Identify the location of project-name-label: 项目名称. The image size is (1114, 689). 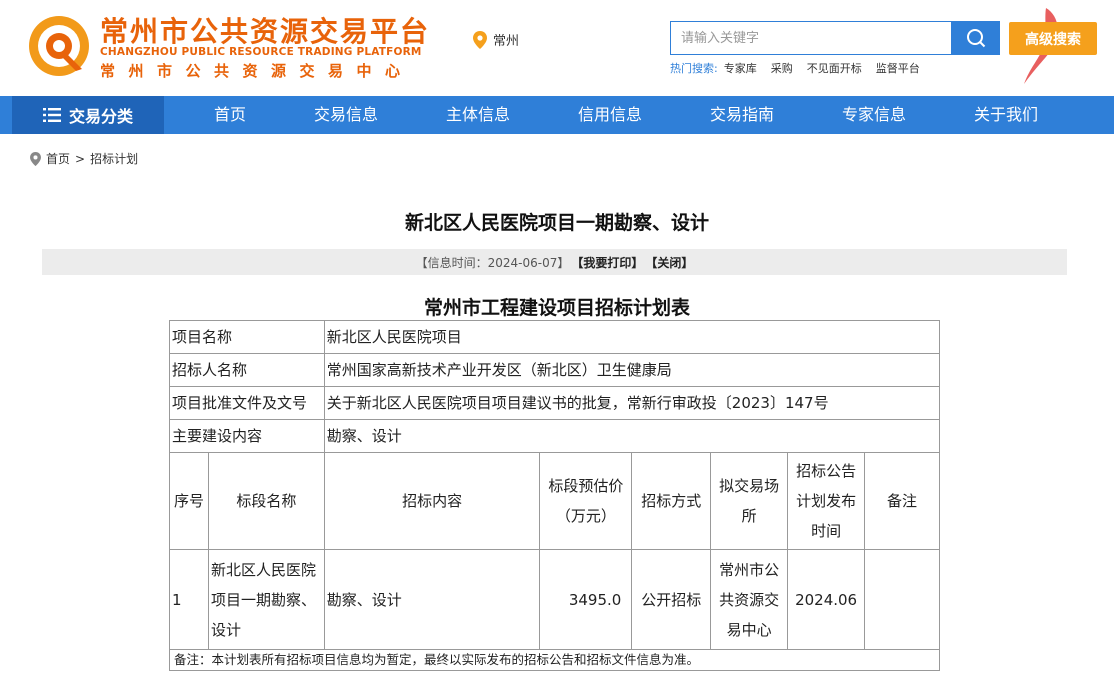
(247, 337).